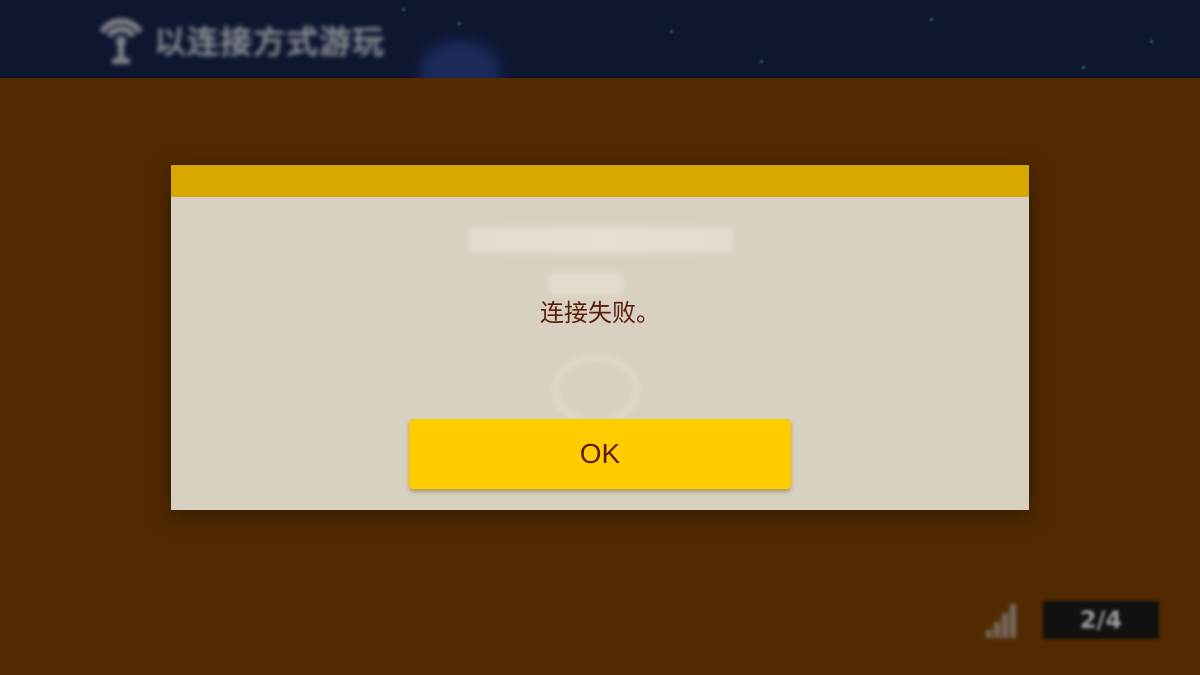 The image size is (1200, 675). I want to click on page-counter: 2/4, so click(1101, 620).